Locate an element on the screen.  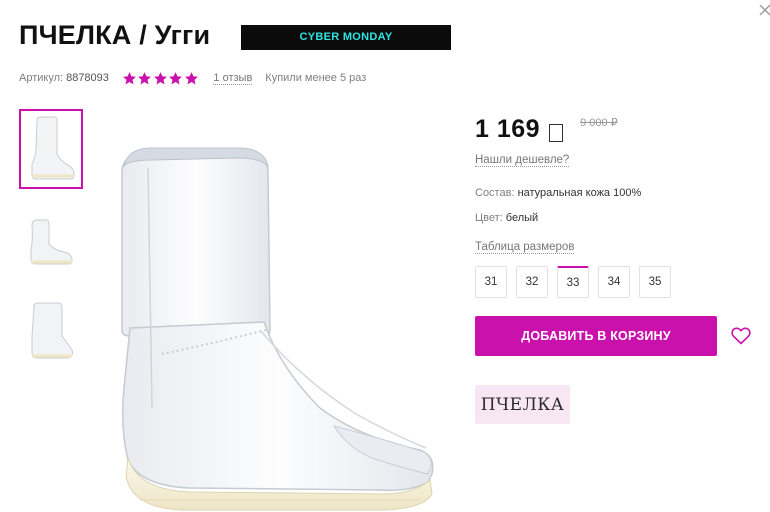
color-label: Цвет: is located at coordinates (489, 218).